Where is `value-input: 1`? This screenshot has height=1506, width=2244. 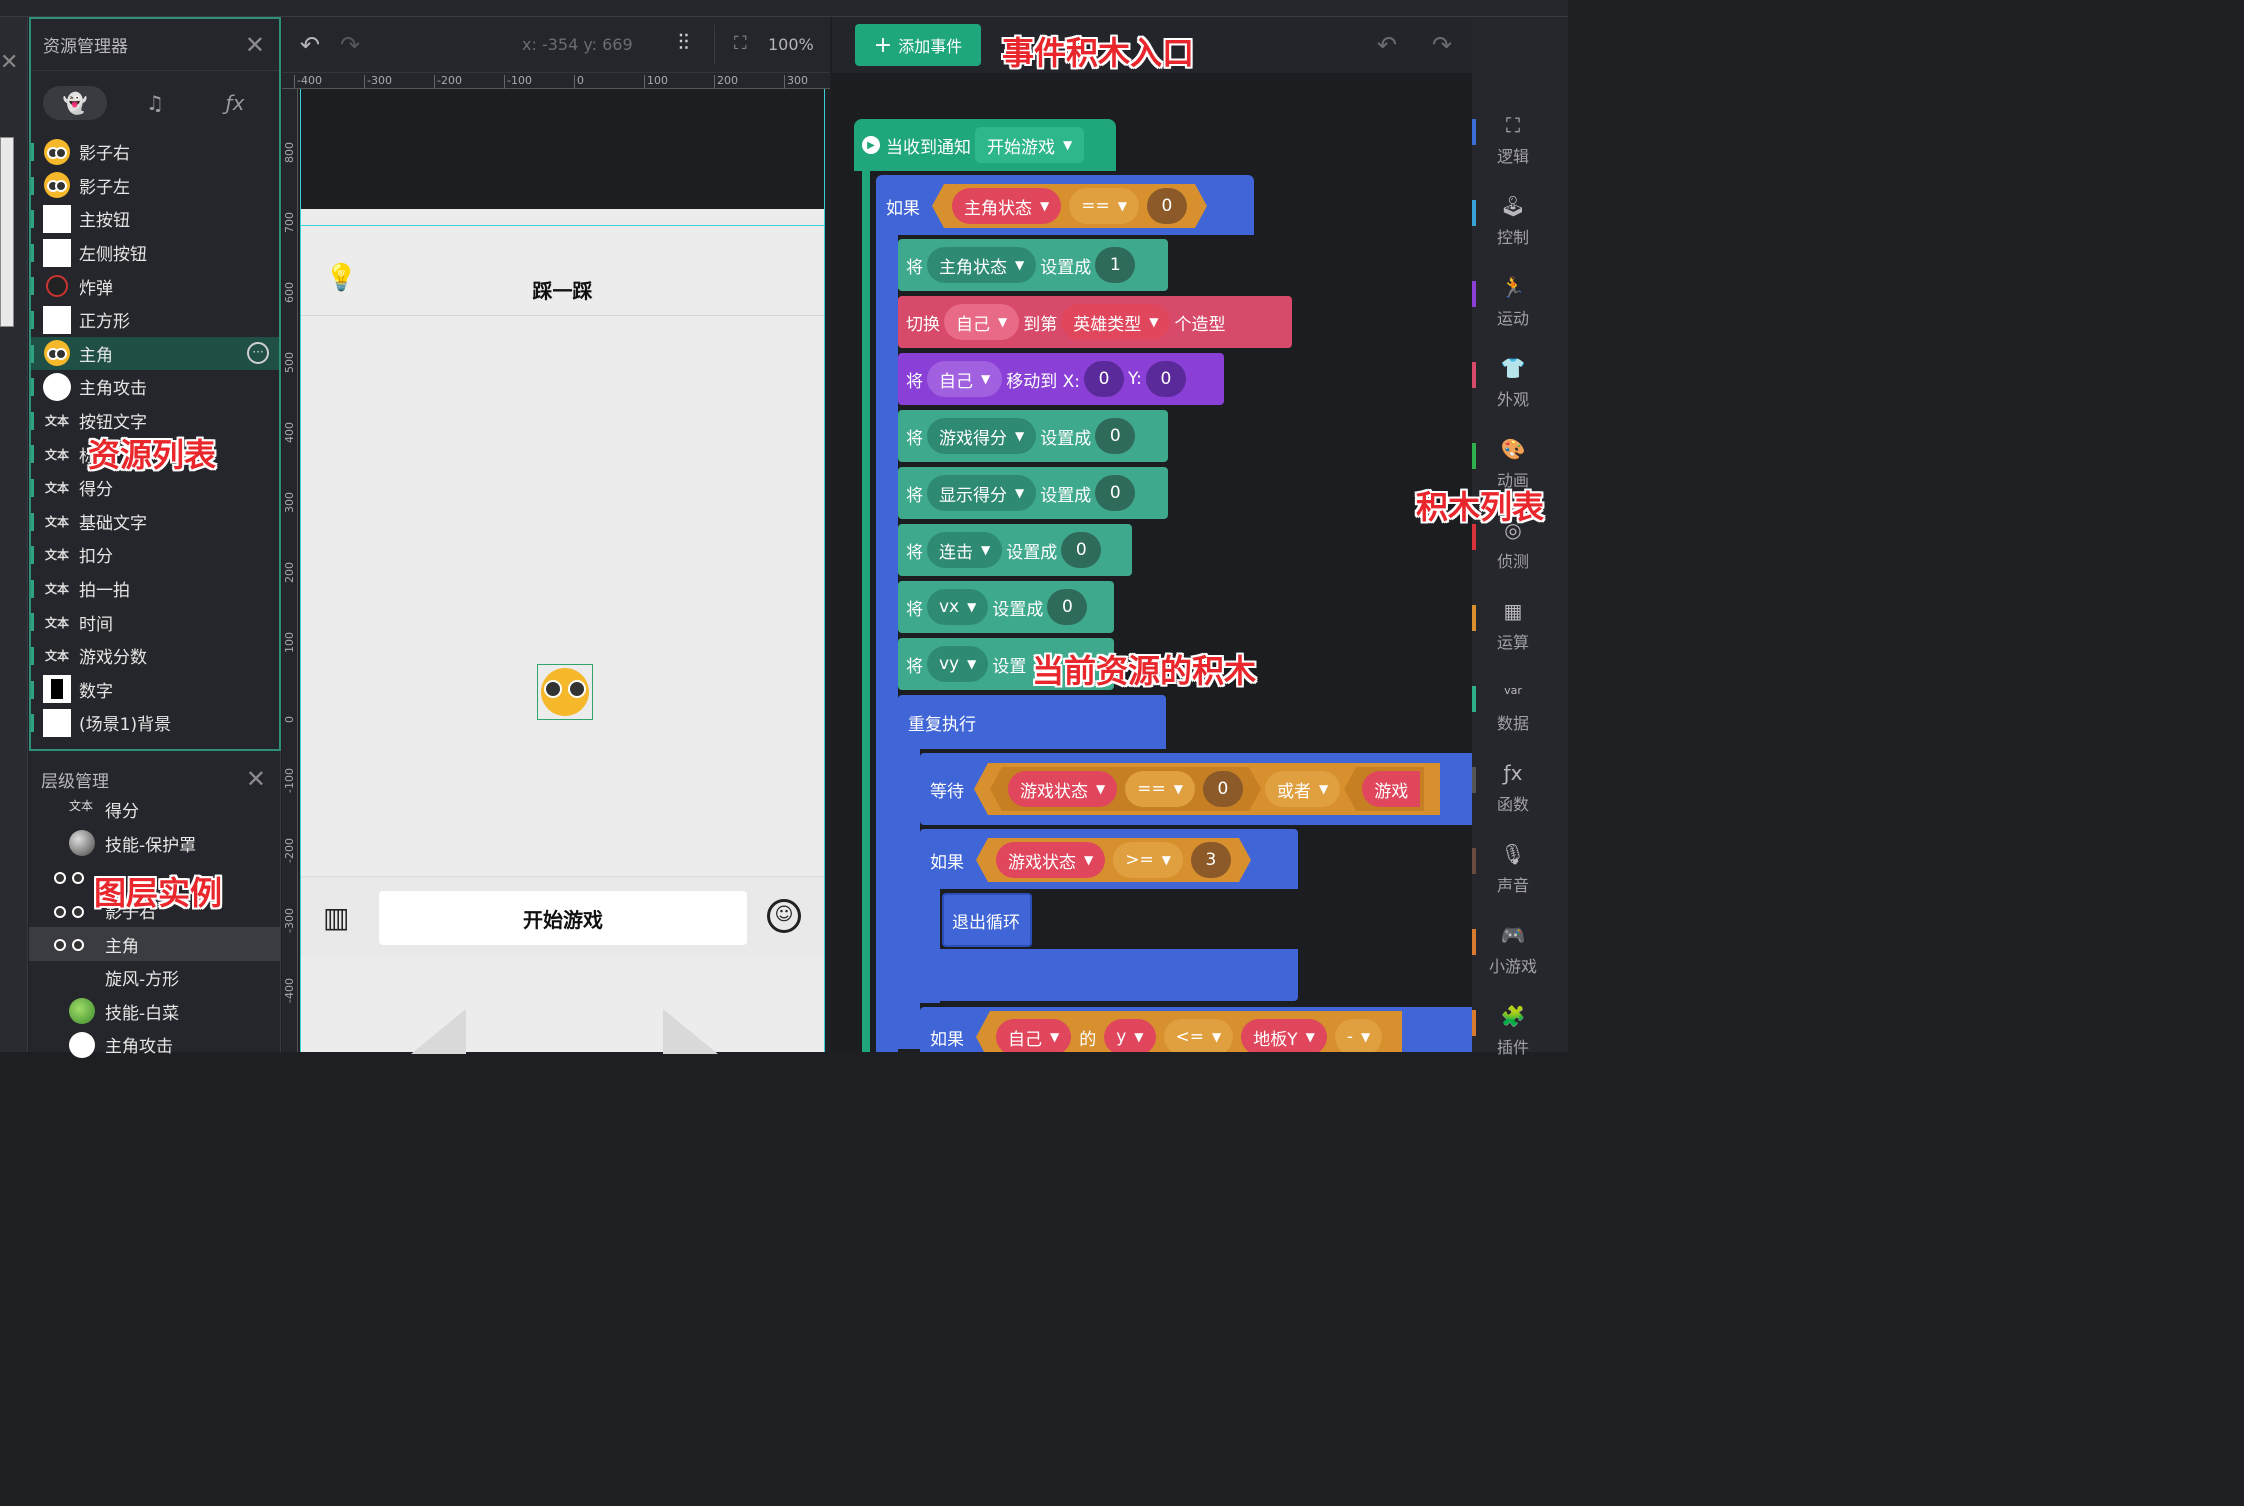 value-input: 1 is located at coordinates (1115, 265).